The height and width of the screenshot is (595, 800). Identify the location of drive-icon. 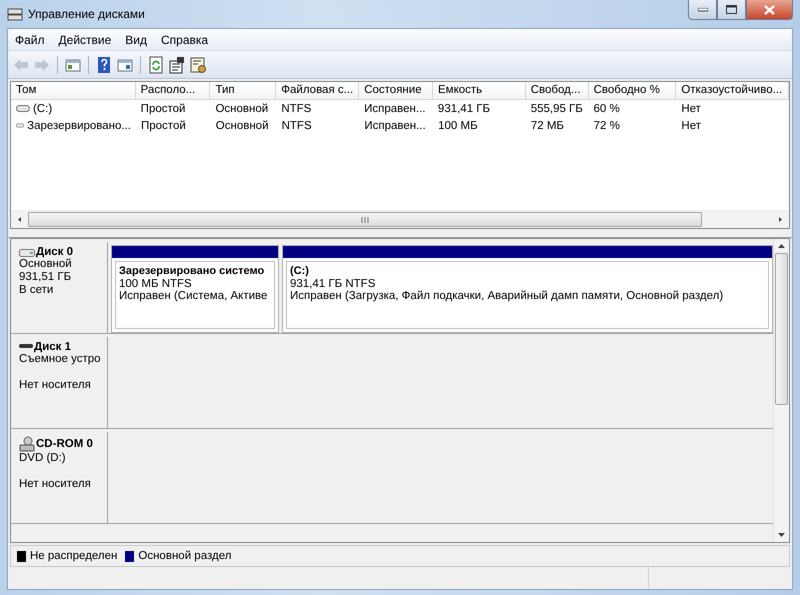
(23, 108).